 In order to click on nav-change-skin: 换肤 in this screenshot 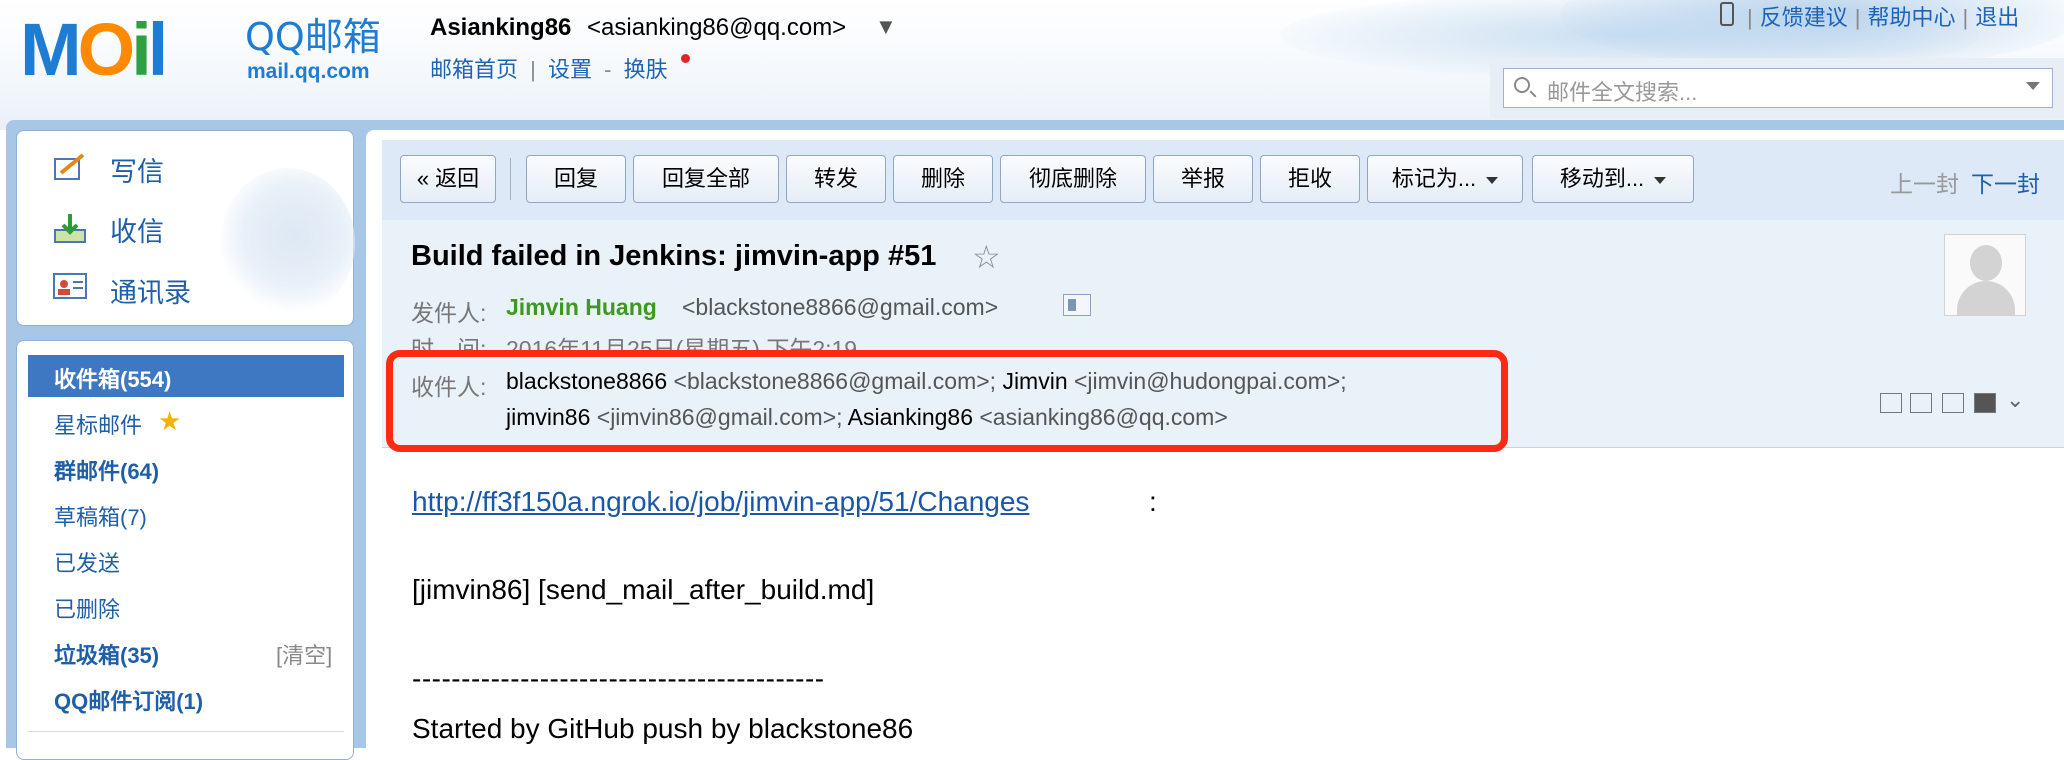, I will do `click(646, 69)`.